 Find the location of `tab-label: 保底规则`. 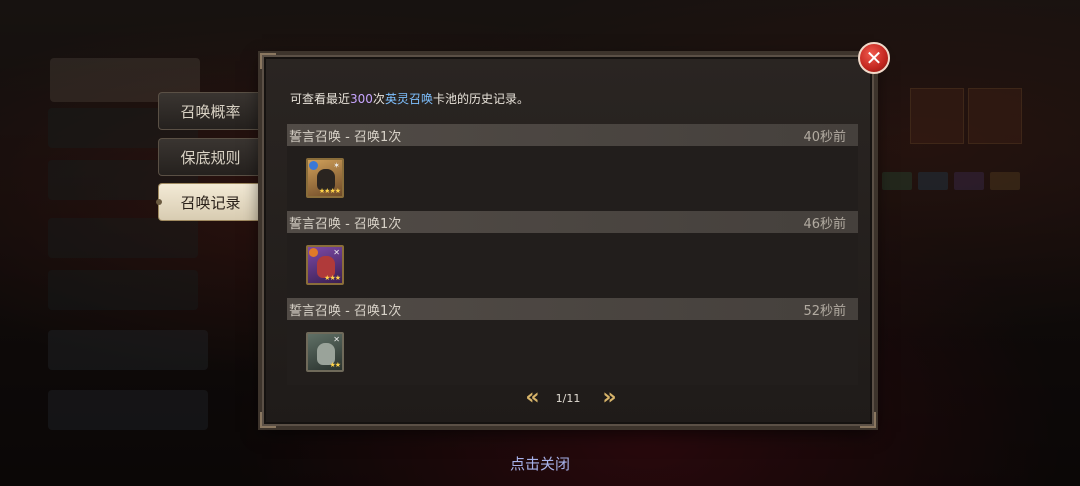

tab-label: 保底规则 is located at coordinates (210, 157).